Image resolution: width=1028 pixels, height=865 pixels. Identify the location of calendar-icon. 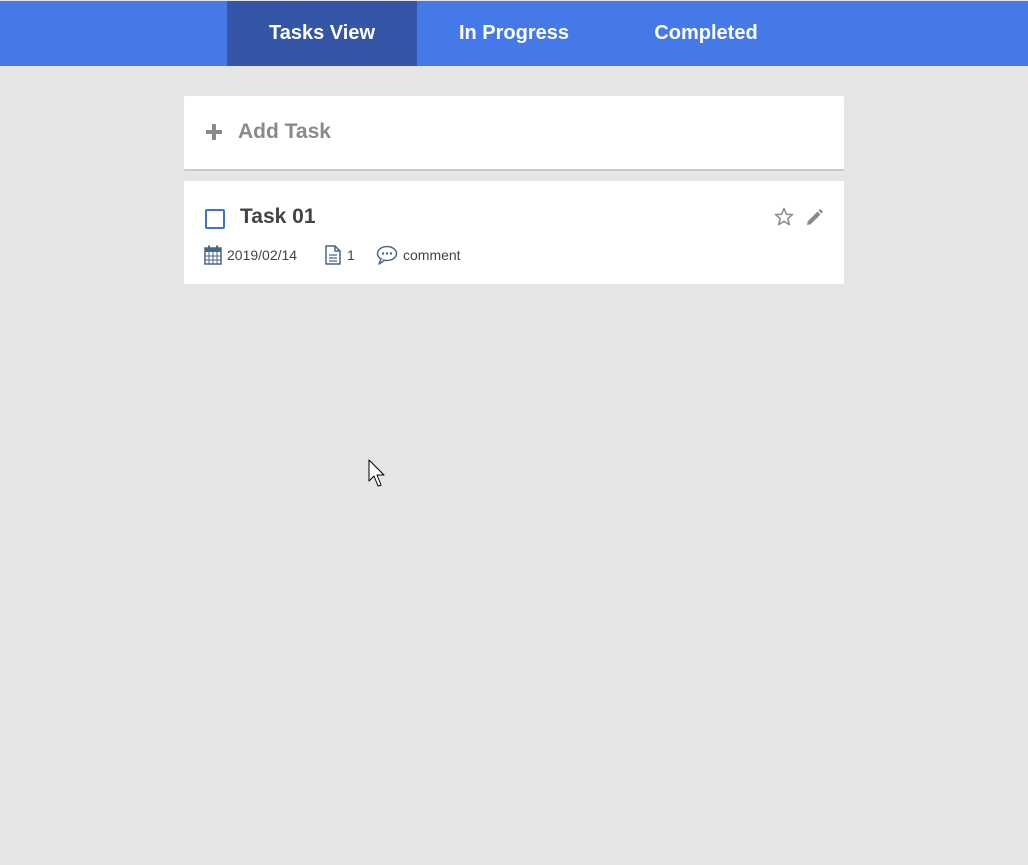
(213, 255).